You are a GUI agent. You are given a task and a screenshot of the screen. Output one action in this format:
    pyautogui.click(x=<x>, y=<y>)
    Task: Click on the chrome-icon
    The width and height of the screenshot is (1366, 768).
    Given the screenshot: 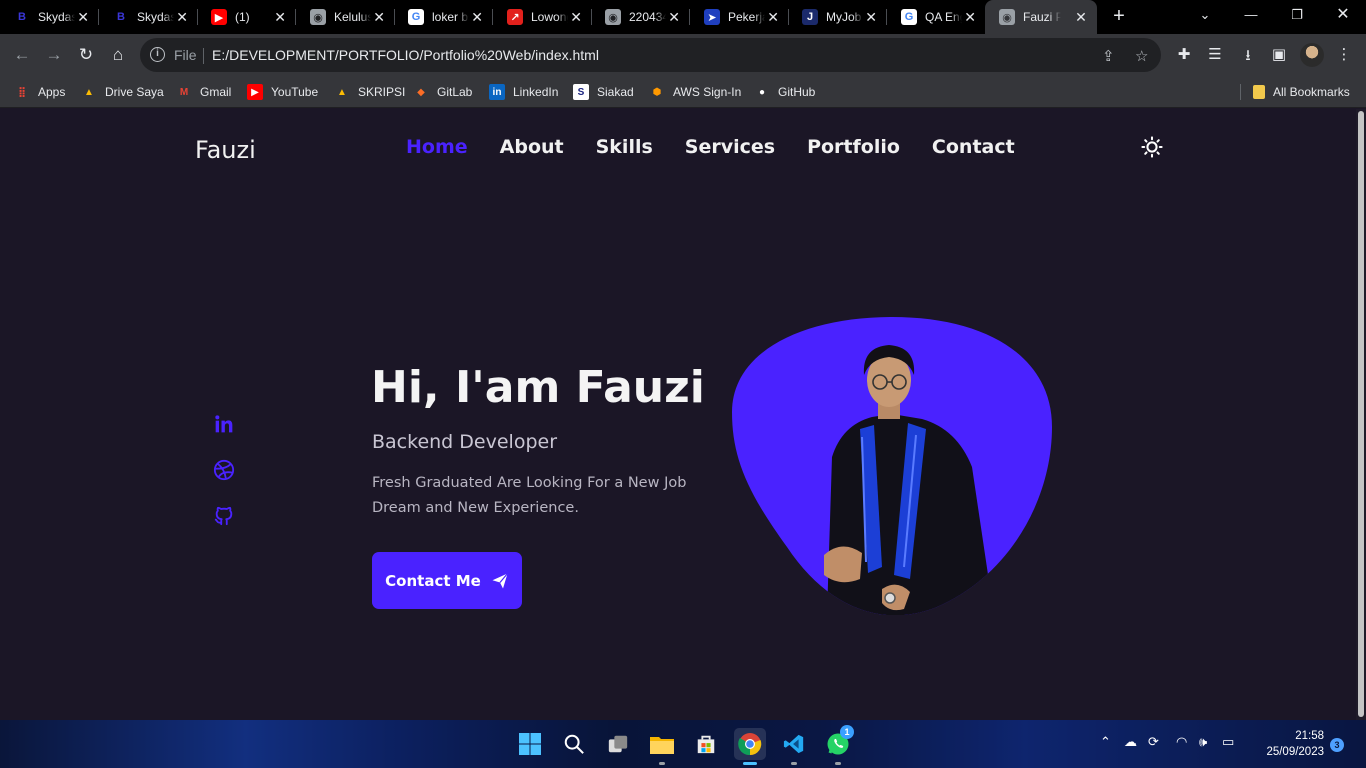 What is the action you would take?
    pyautogui.click(x=750, y=746)
    